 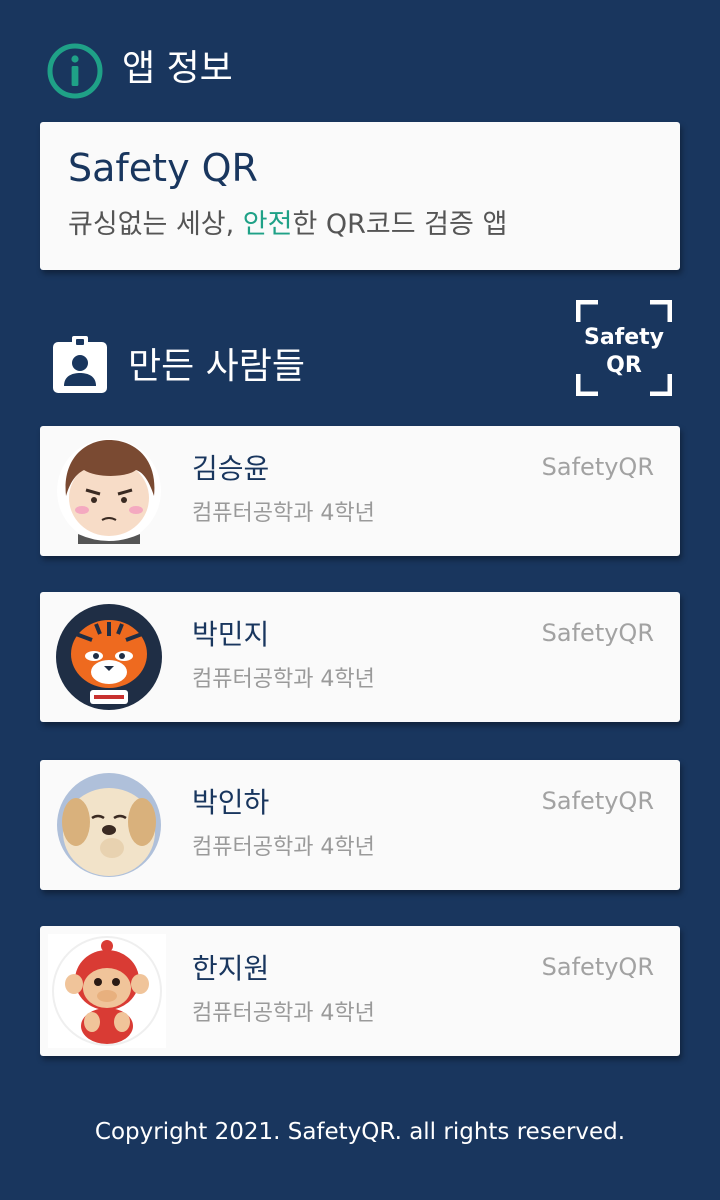 I want to click on logo-text-line2: QR, so click(x=624, y=365).